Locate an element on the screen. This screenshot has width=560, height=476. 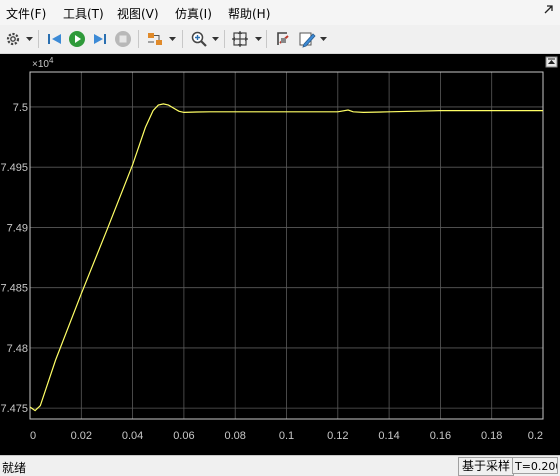
sim-time-indicator: T=0.200 is located at coordinates (535, 465).